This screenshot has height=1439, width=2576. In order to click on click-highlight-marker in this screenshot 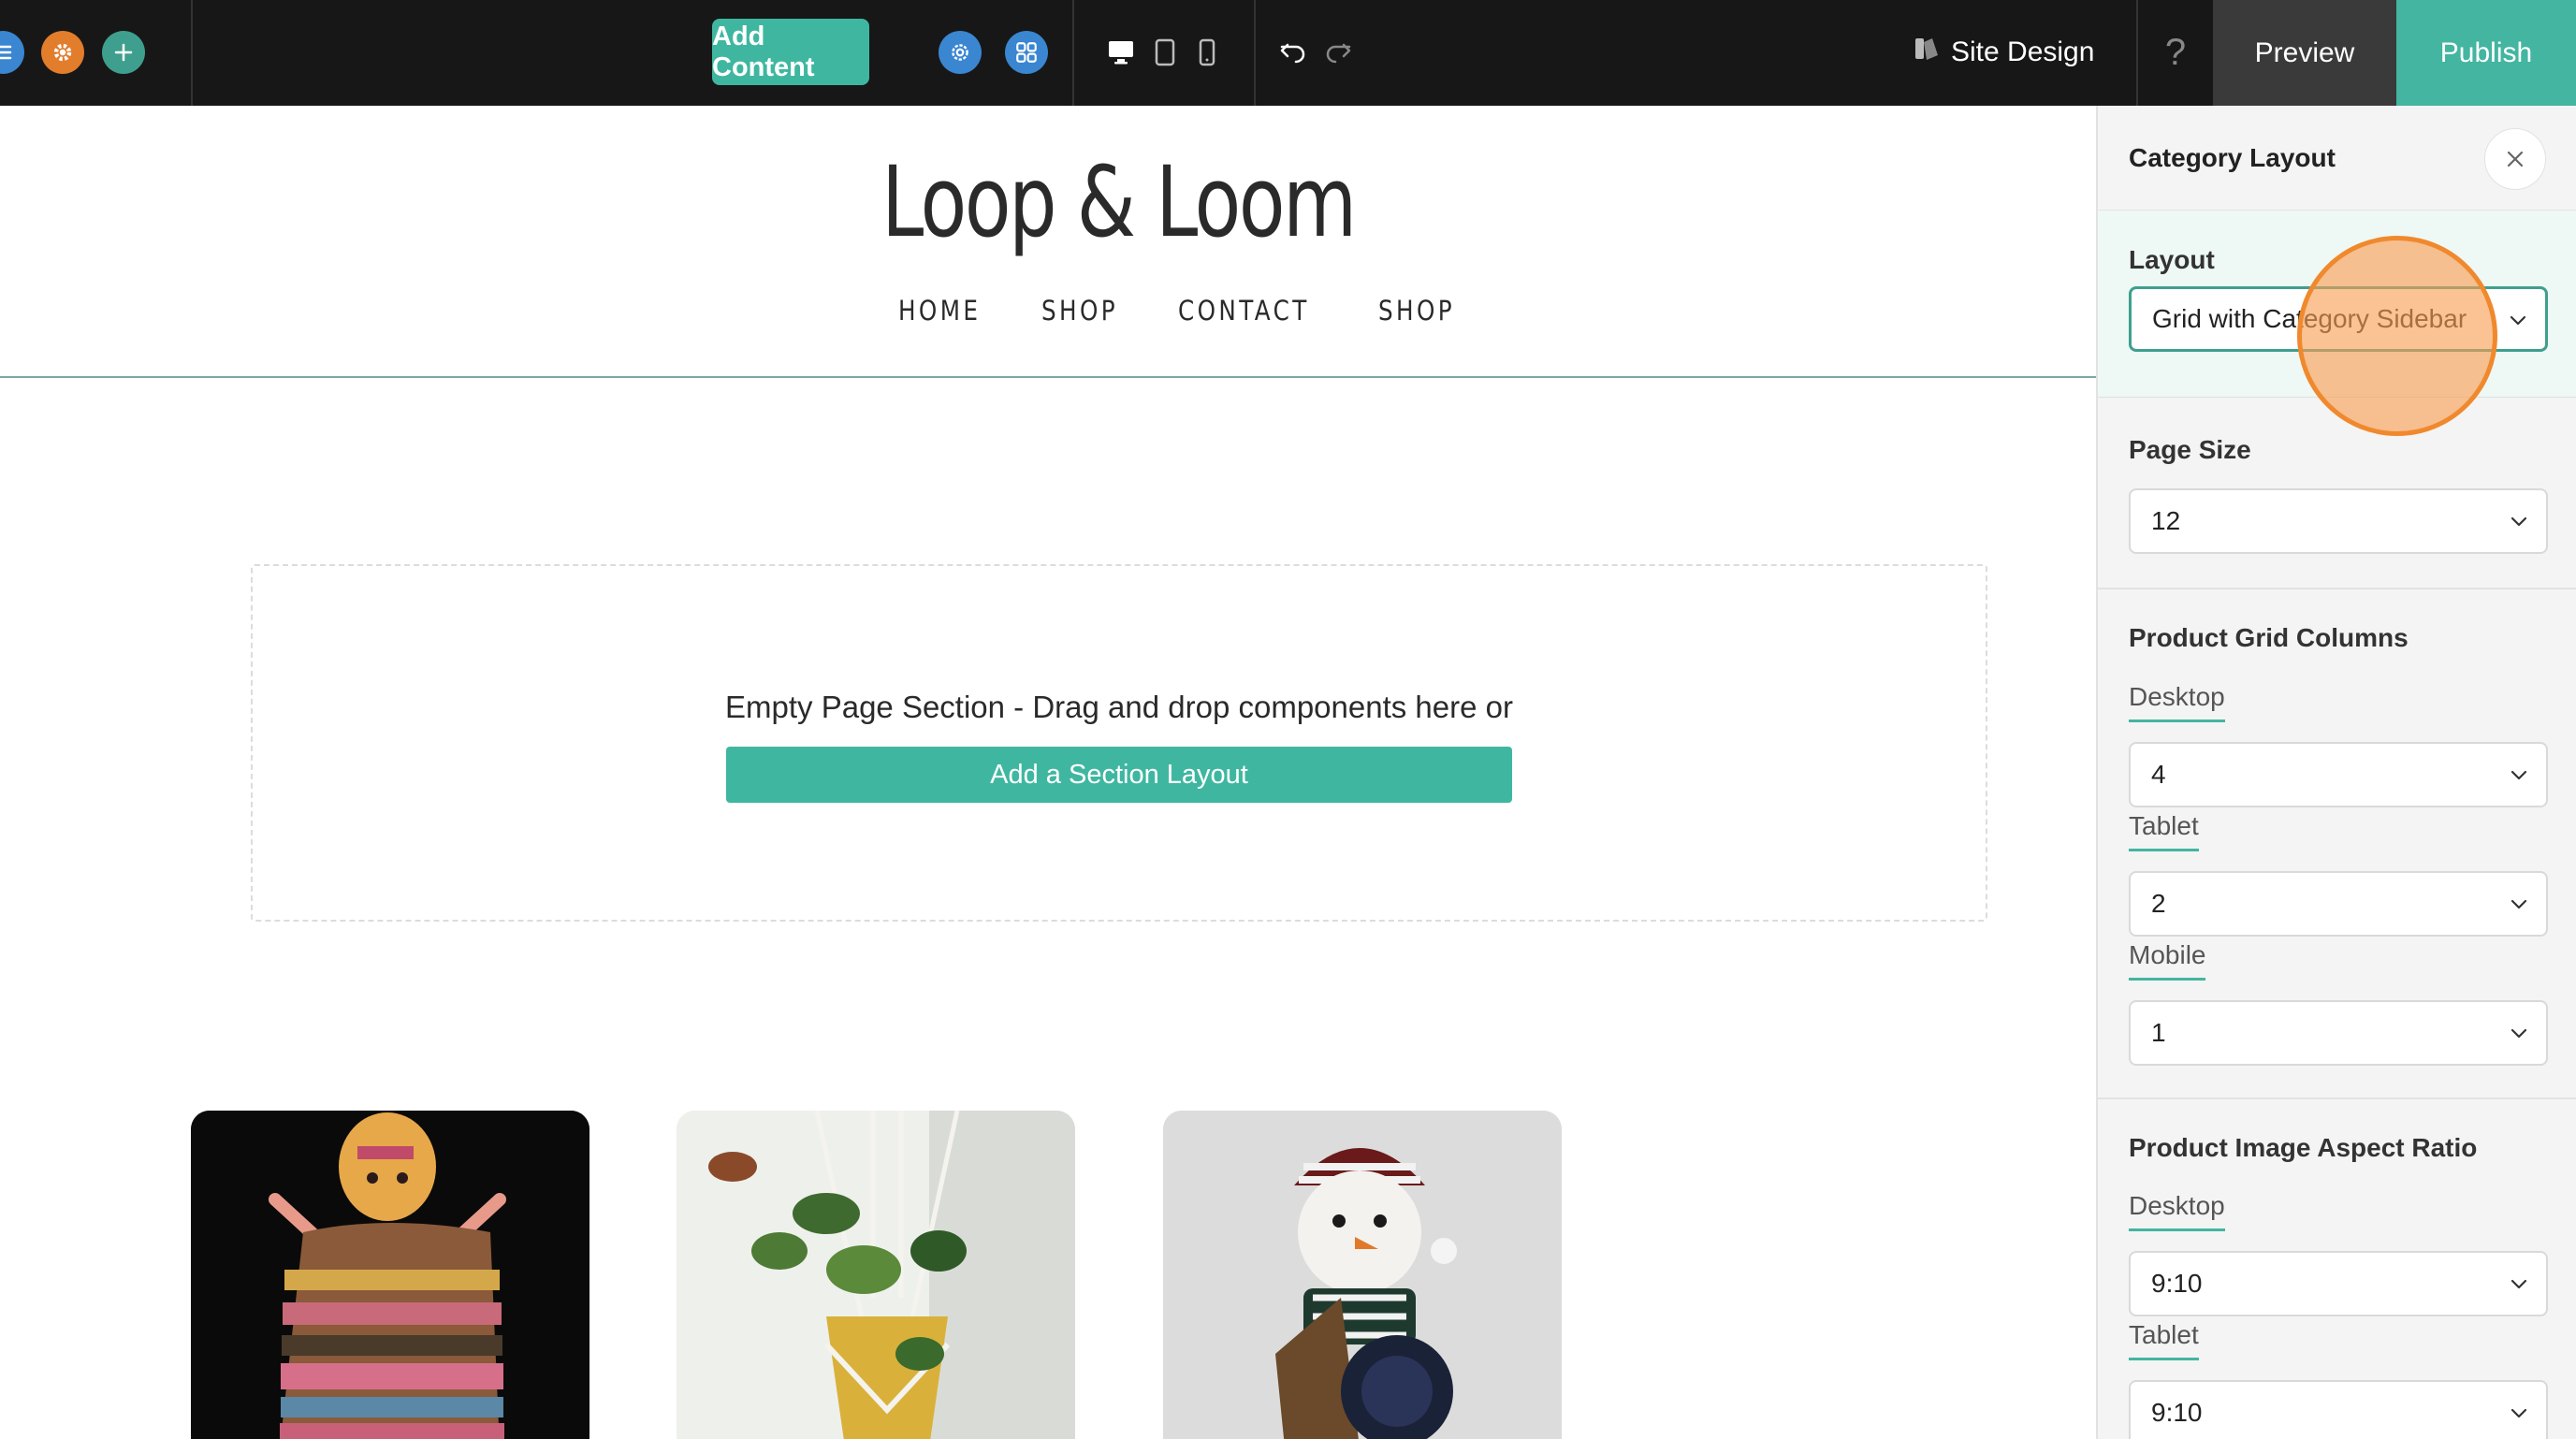, I will do `click(2397, 336)`.